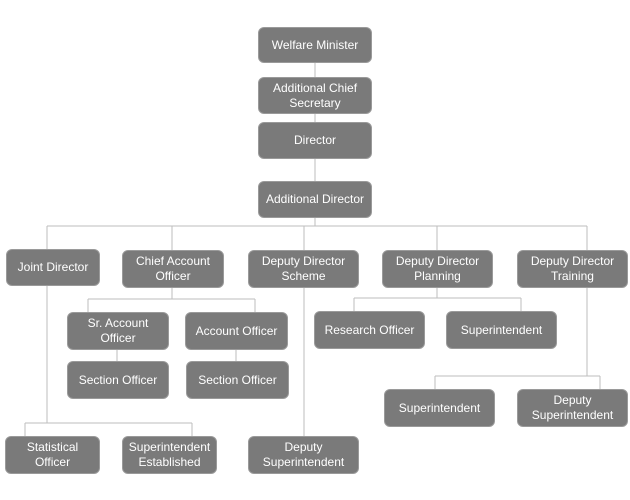 The width and height of the screenshot is (630, 500). I want to click on node-sr-account-officer: Sr. Account Officer, so click(118, 331).